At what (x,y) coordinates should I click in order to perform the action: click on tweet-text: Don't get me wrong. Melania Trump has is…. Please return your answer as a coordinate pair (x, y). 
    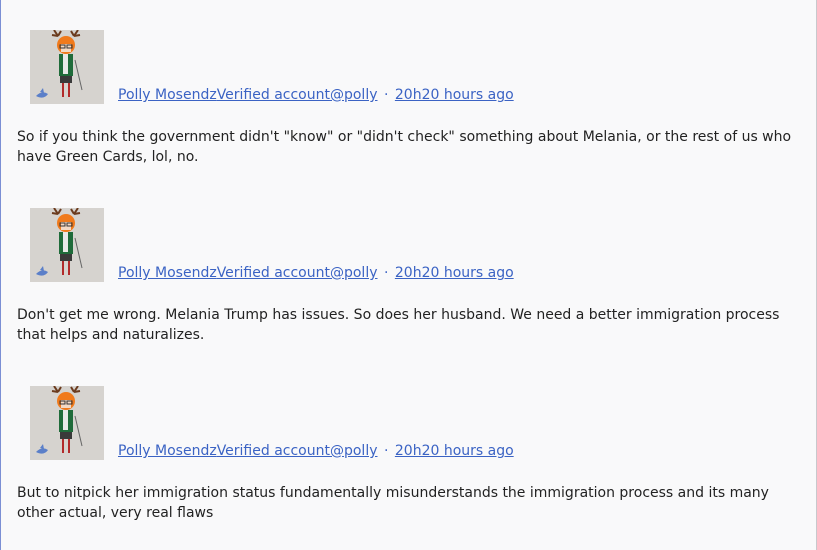
    Looking at the image, I should click on (398, 325).